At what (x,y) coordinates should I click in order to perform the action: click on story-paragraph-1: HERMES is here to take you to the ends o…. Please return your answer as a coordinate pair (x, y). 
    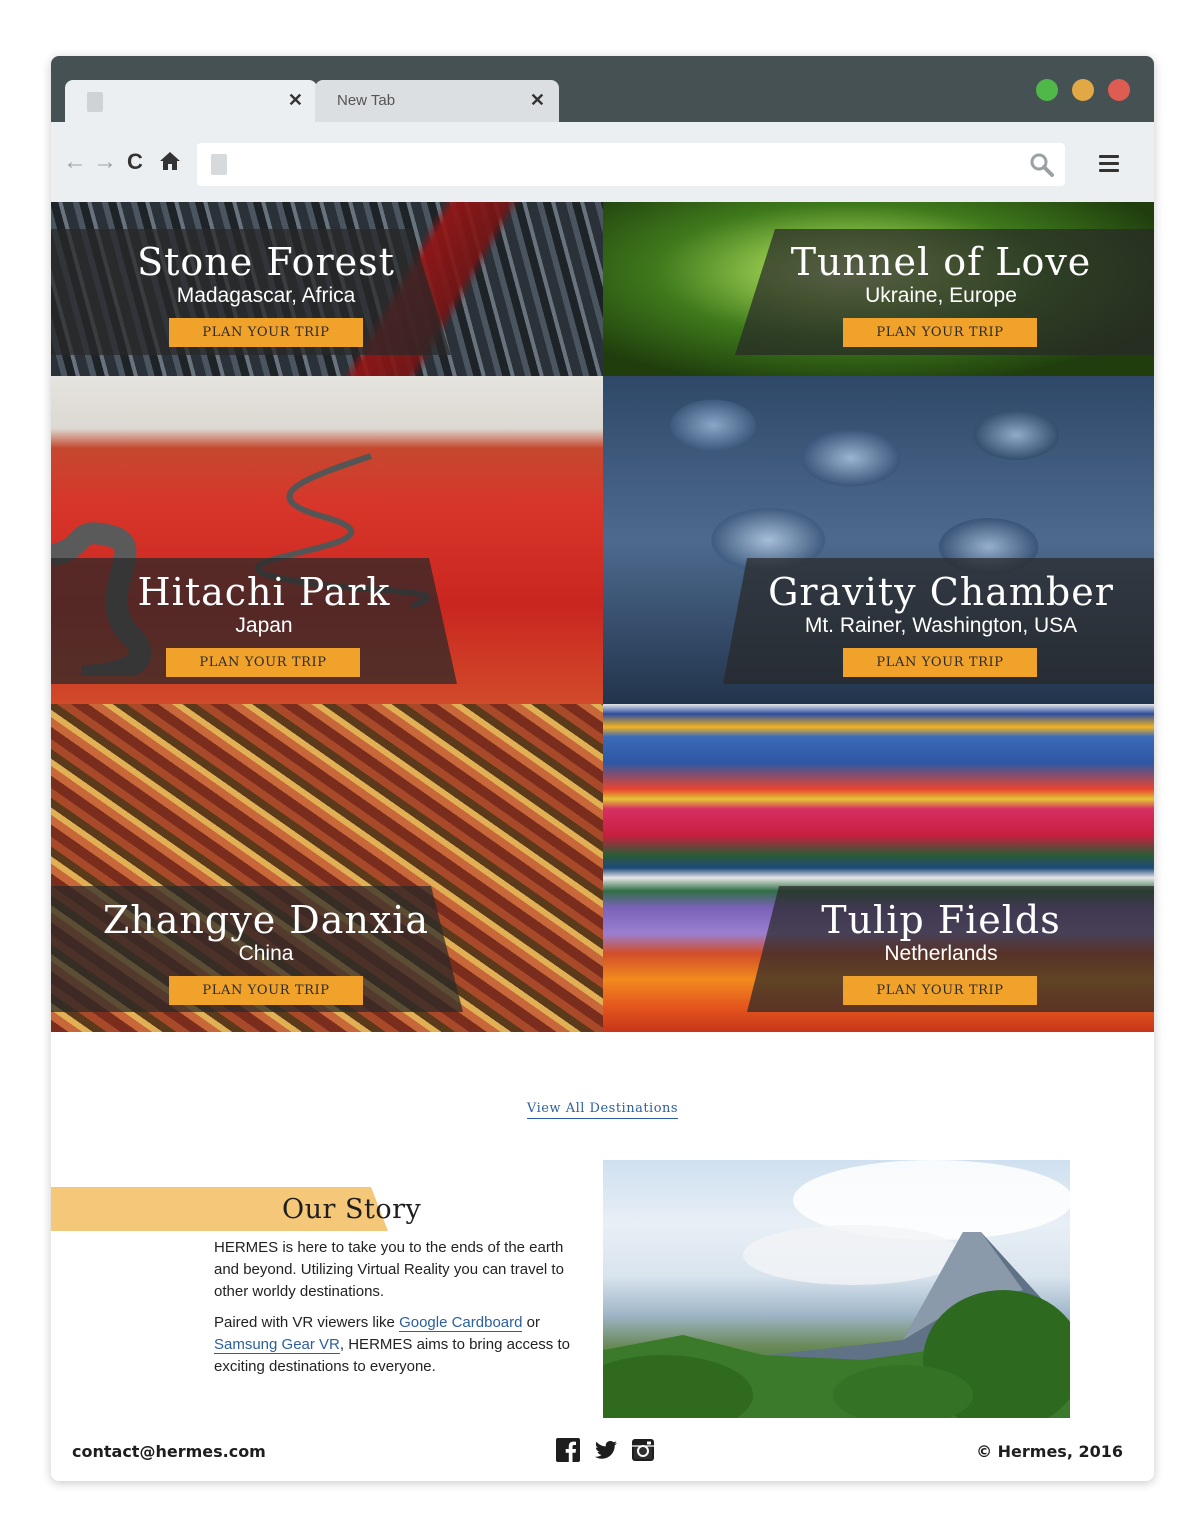
    Looking at the image, I should click on (389, 1269).